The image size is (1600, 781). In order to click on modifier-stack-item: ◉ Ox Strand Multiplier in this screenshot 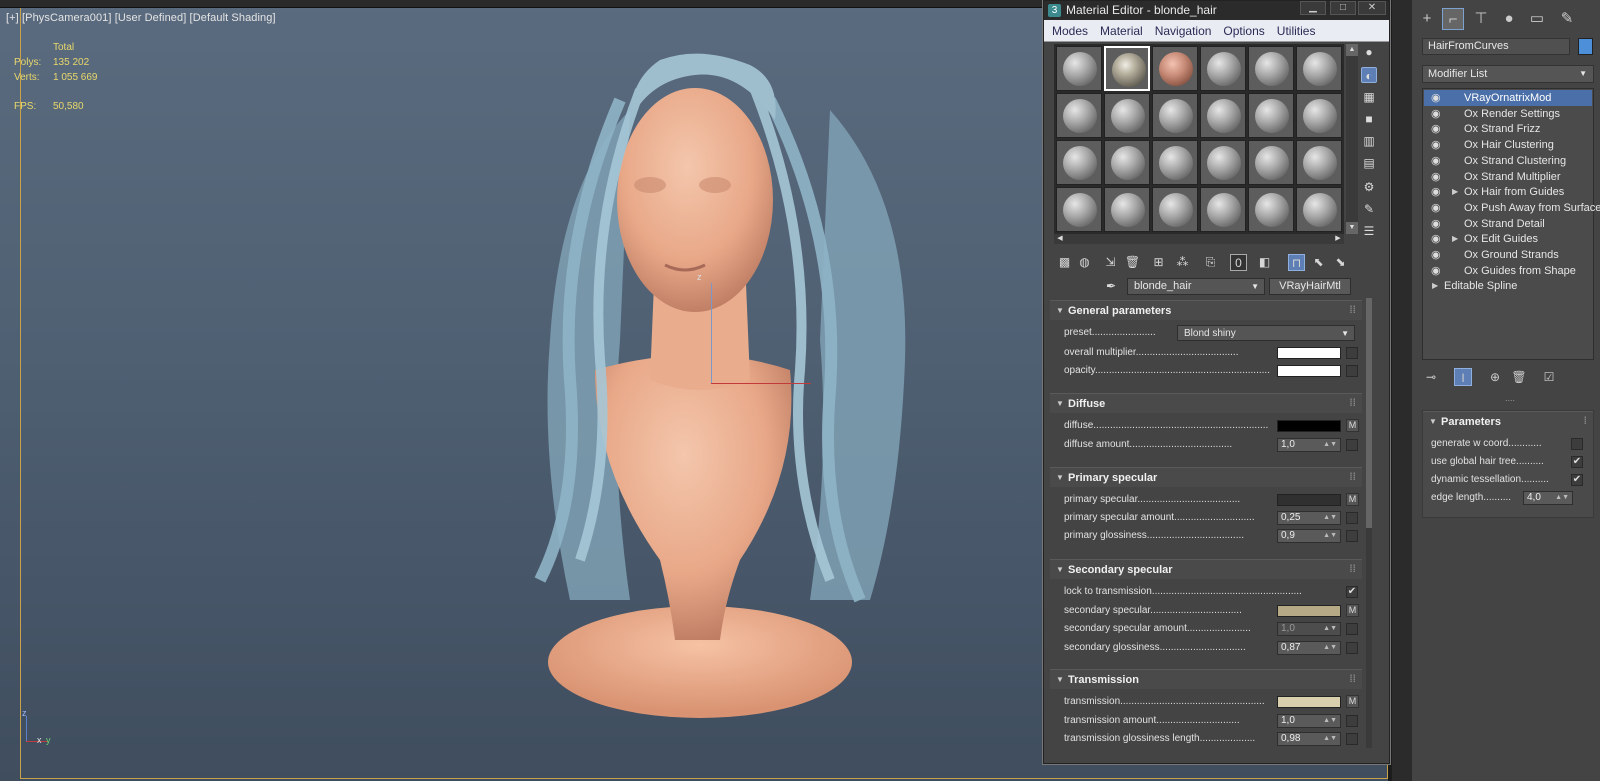, I will do `click(1508, 177)`.